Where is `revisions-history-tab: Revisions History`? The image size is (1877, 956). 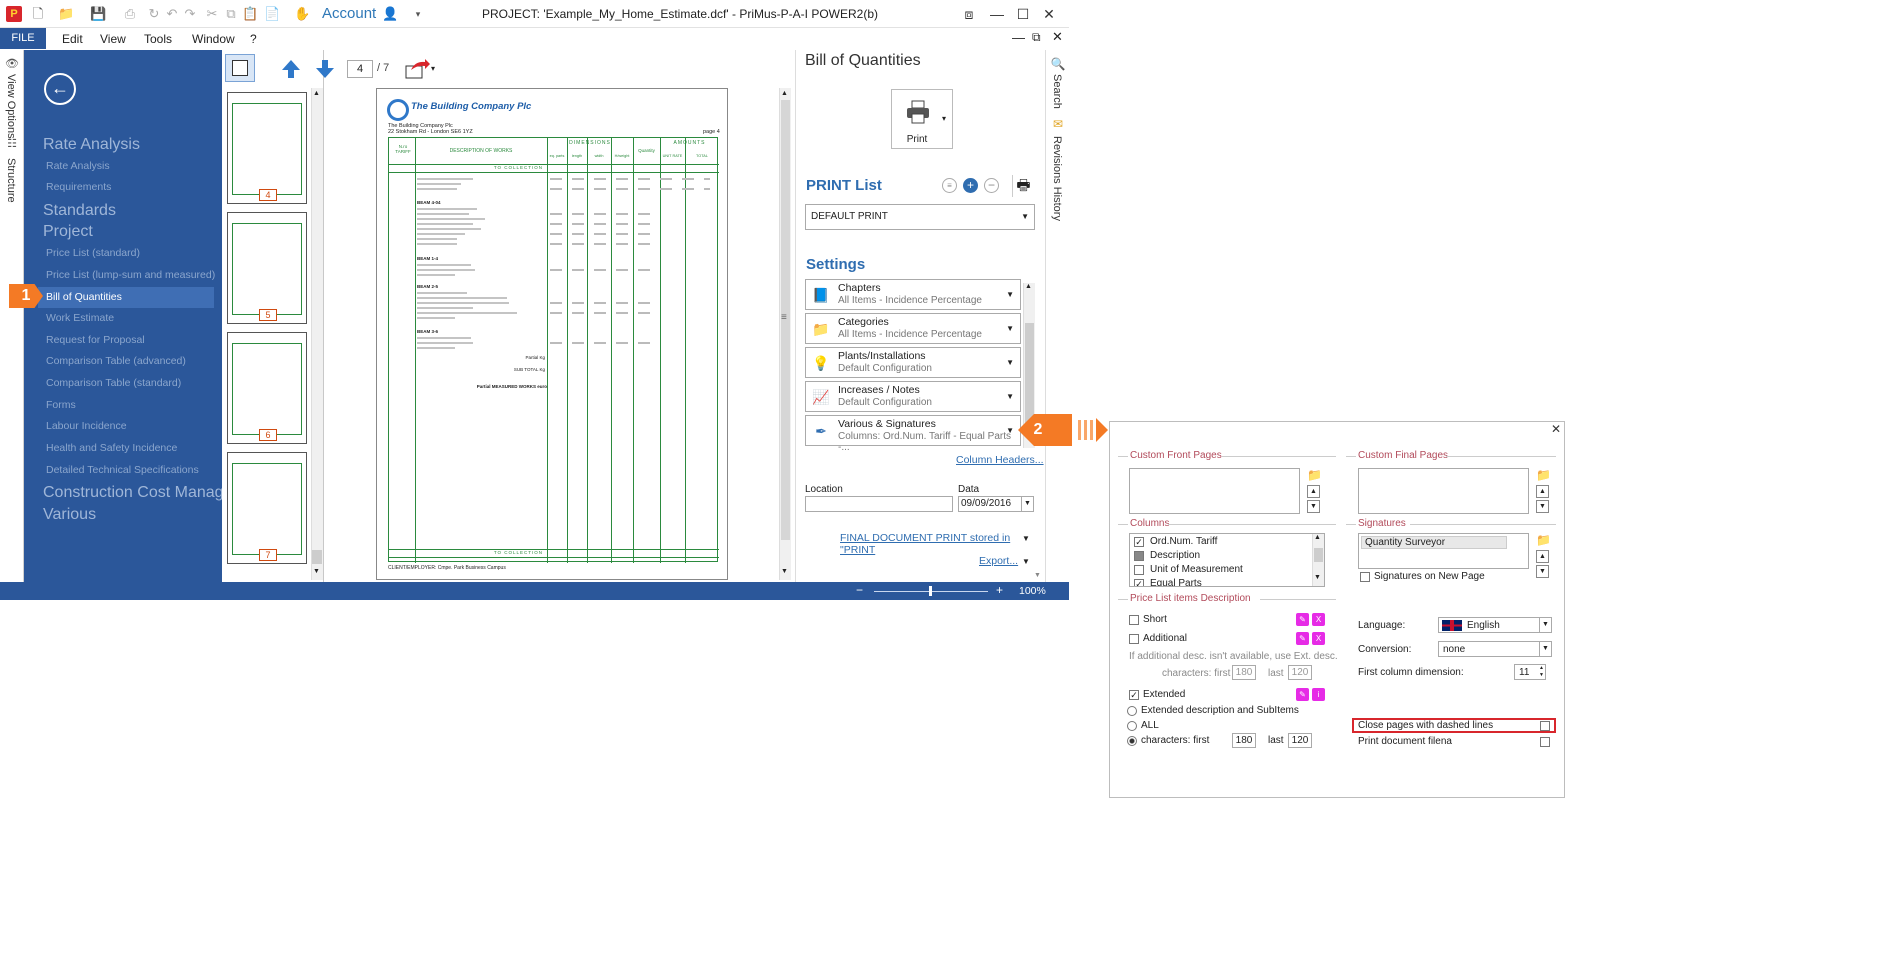
revisions-history-tab: Revisions History is located at coordinates (1057, 178).